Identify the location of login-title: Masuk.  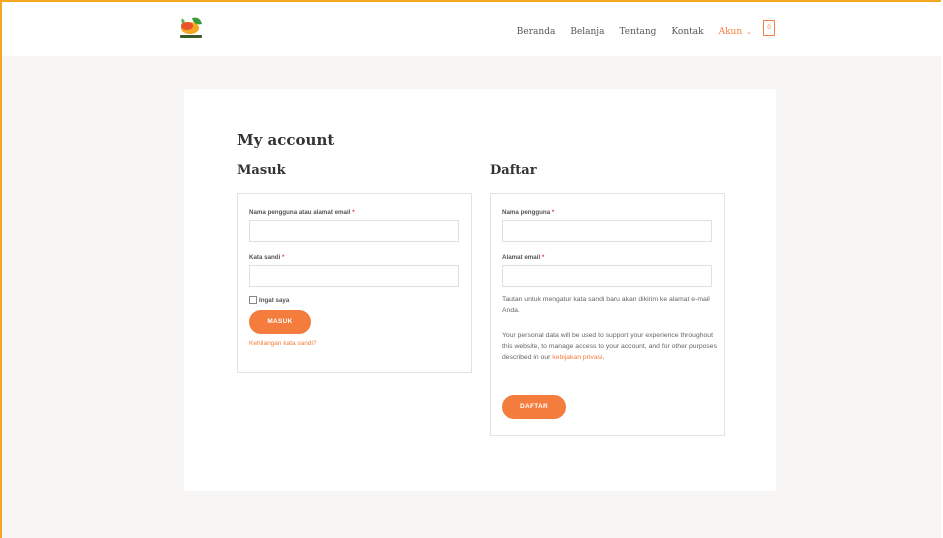
(261, 170).